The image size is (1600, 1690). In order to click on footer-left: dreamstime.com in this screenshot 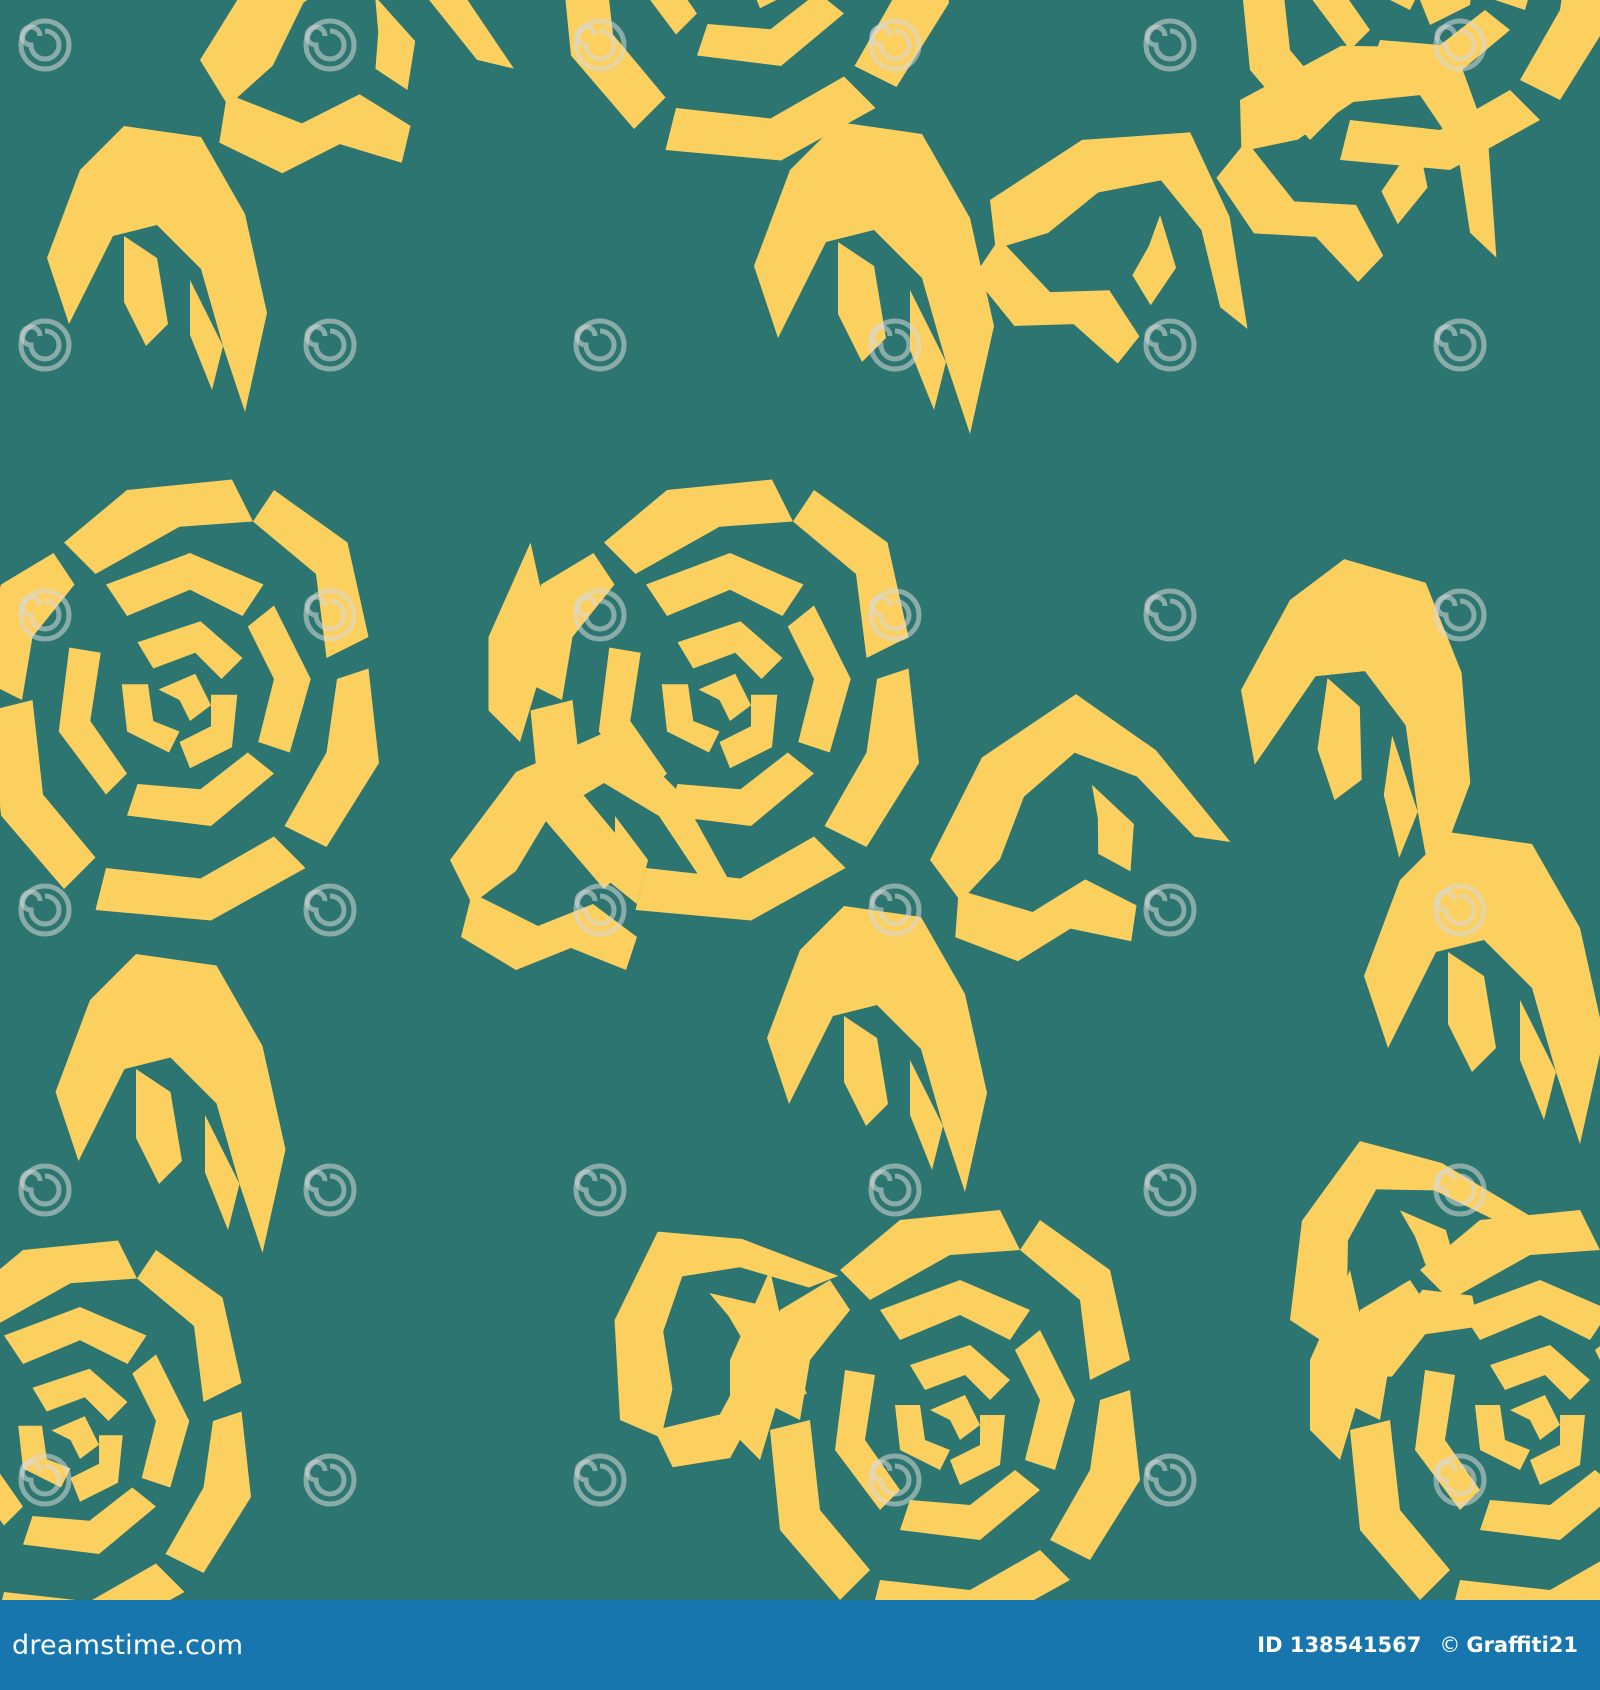, I will do `click(127, 1645)`.